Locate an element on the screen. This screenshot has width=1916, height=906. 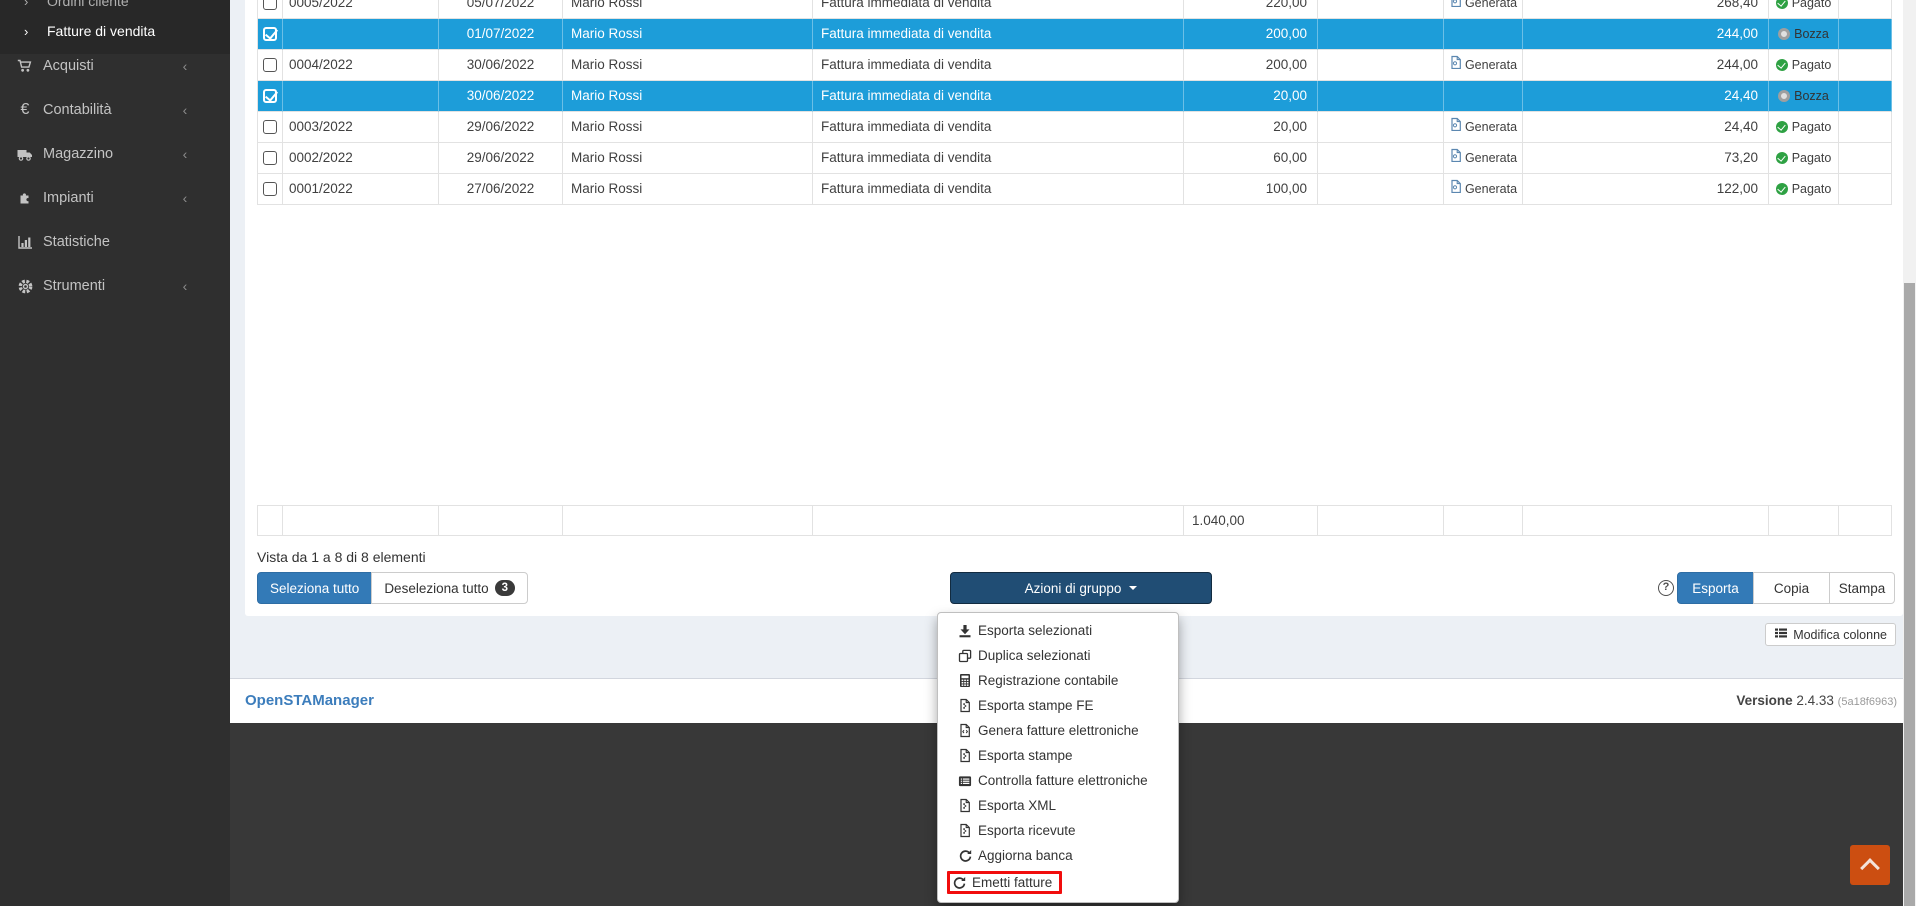
print-button: Stampa is located at coordinates (1862, 588).